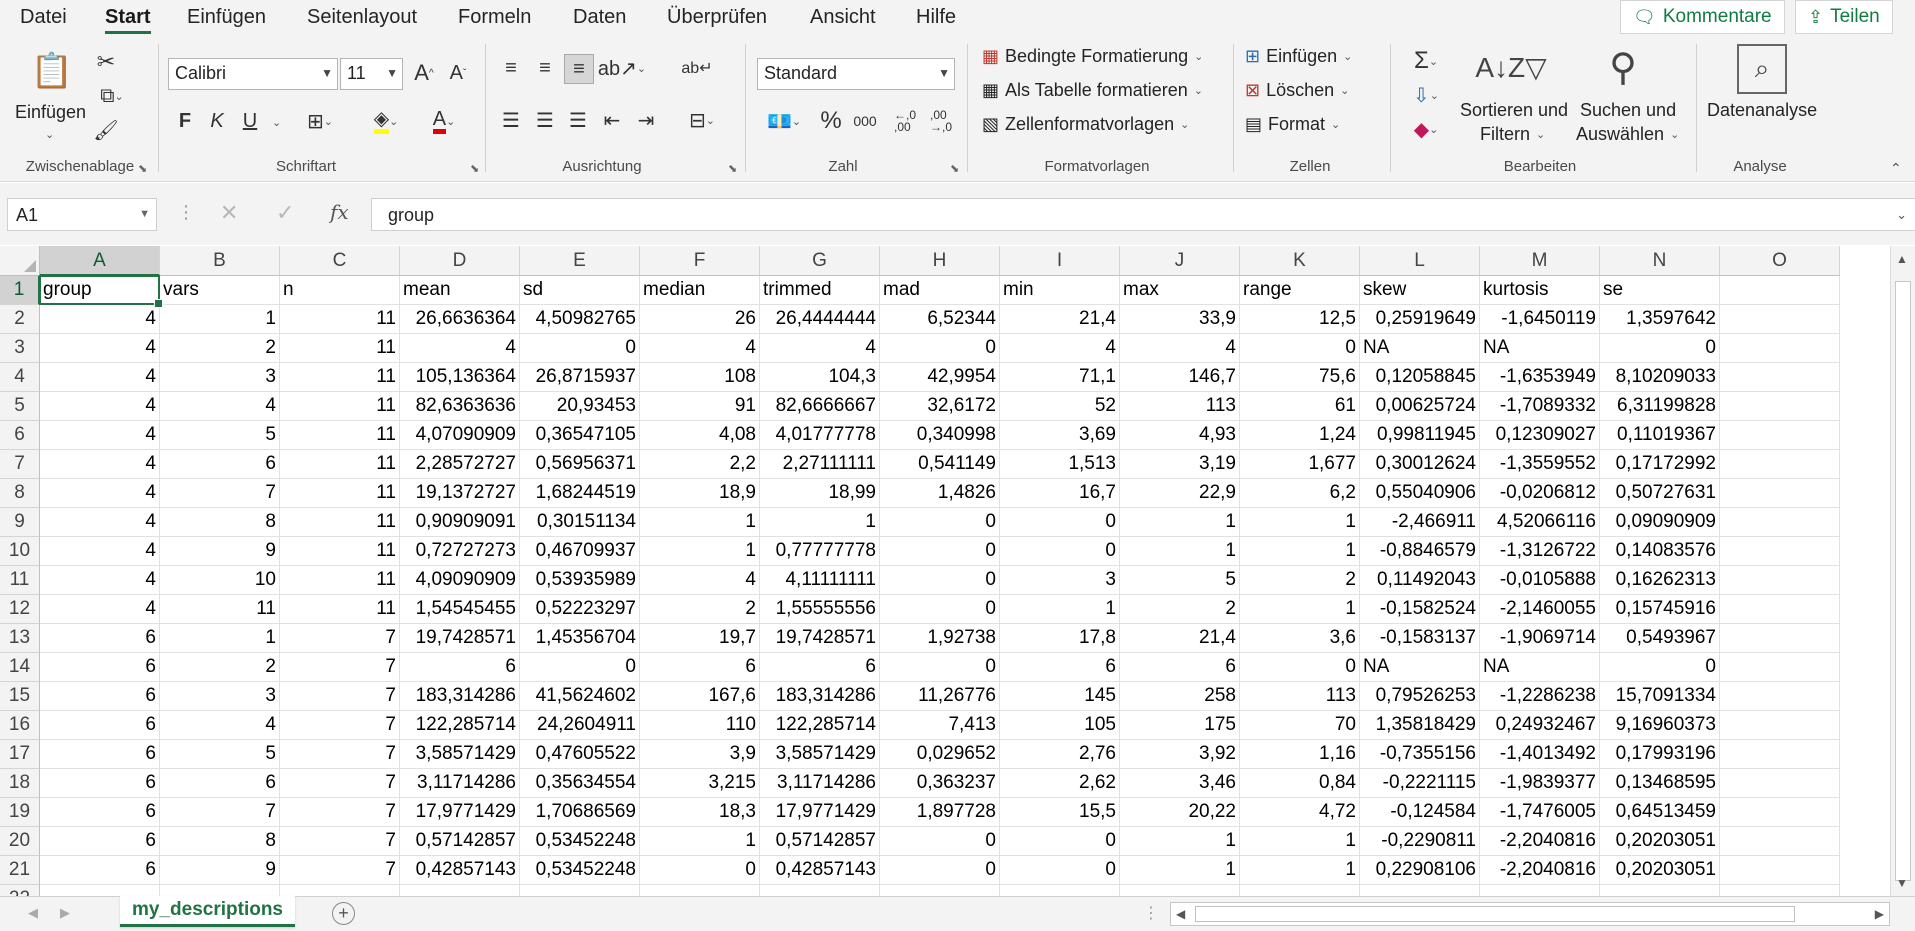 The image size is (1915, 931). I want to click on increase-font-icon: A ^, so click(424, 73).